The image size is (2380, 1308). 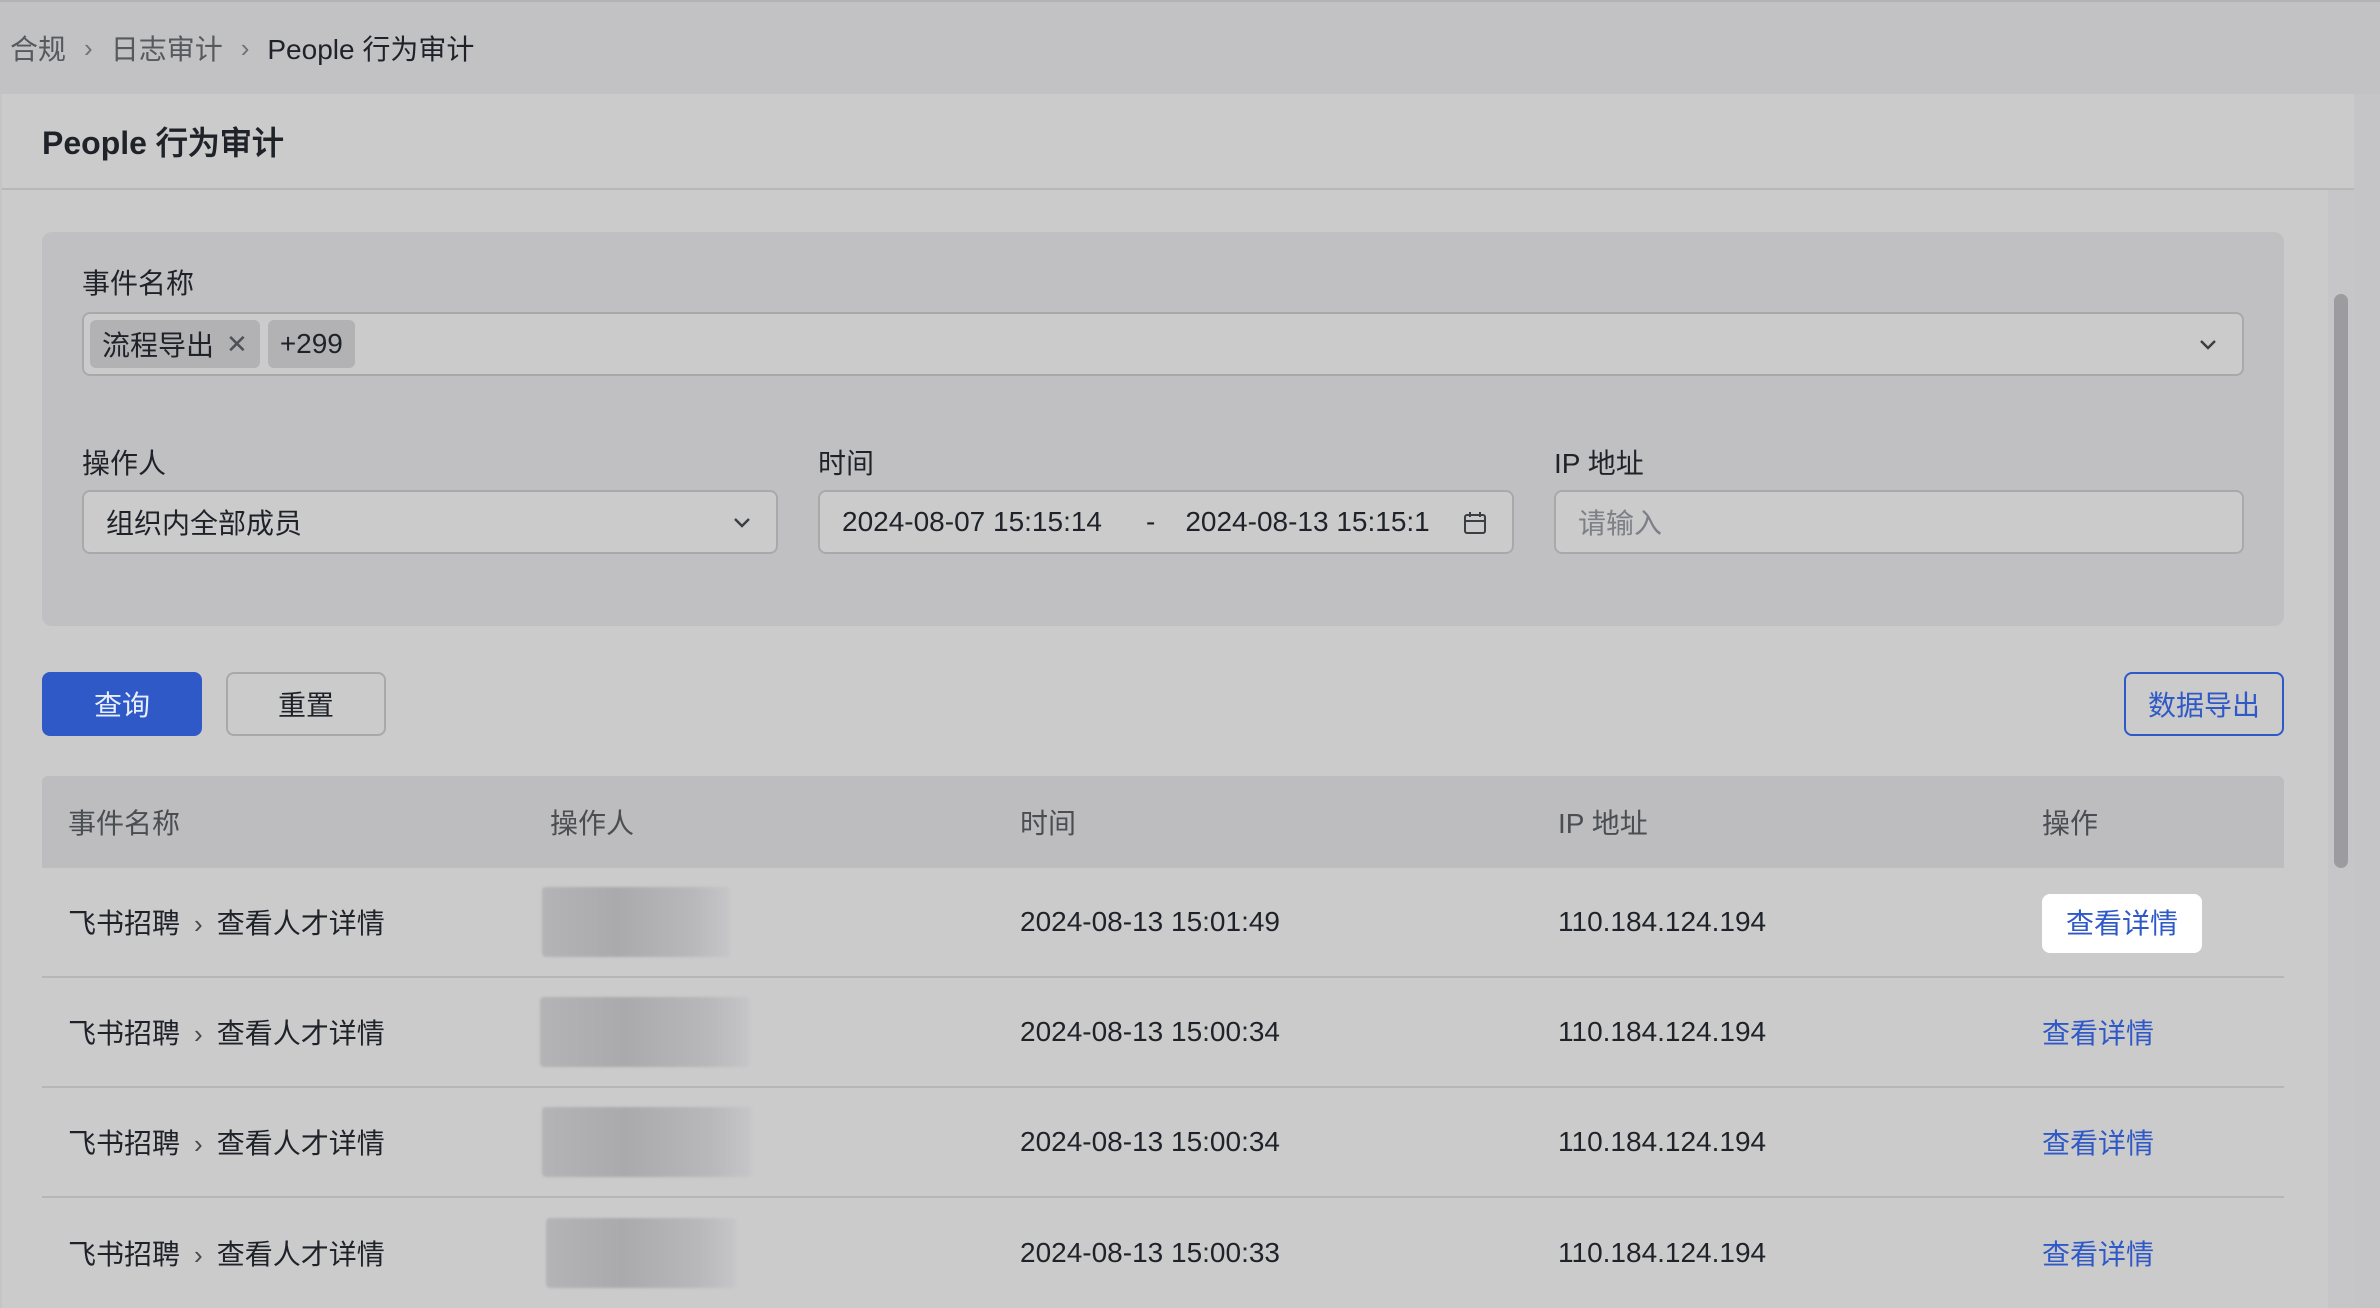 What do you see at coordinates (1620, 523) in the screenshot?
I see `ip-input-placeholder: 请输入` at bounding box center [1620, 523].